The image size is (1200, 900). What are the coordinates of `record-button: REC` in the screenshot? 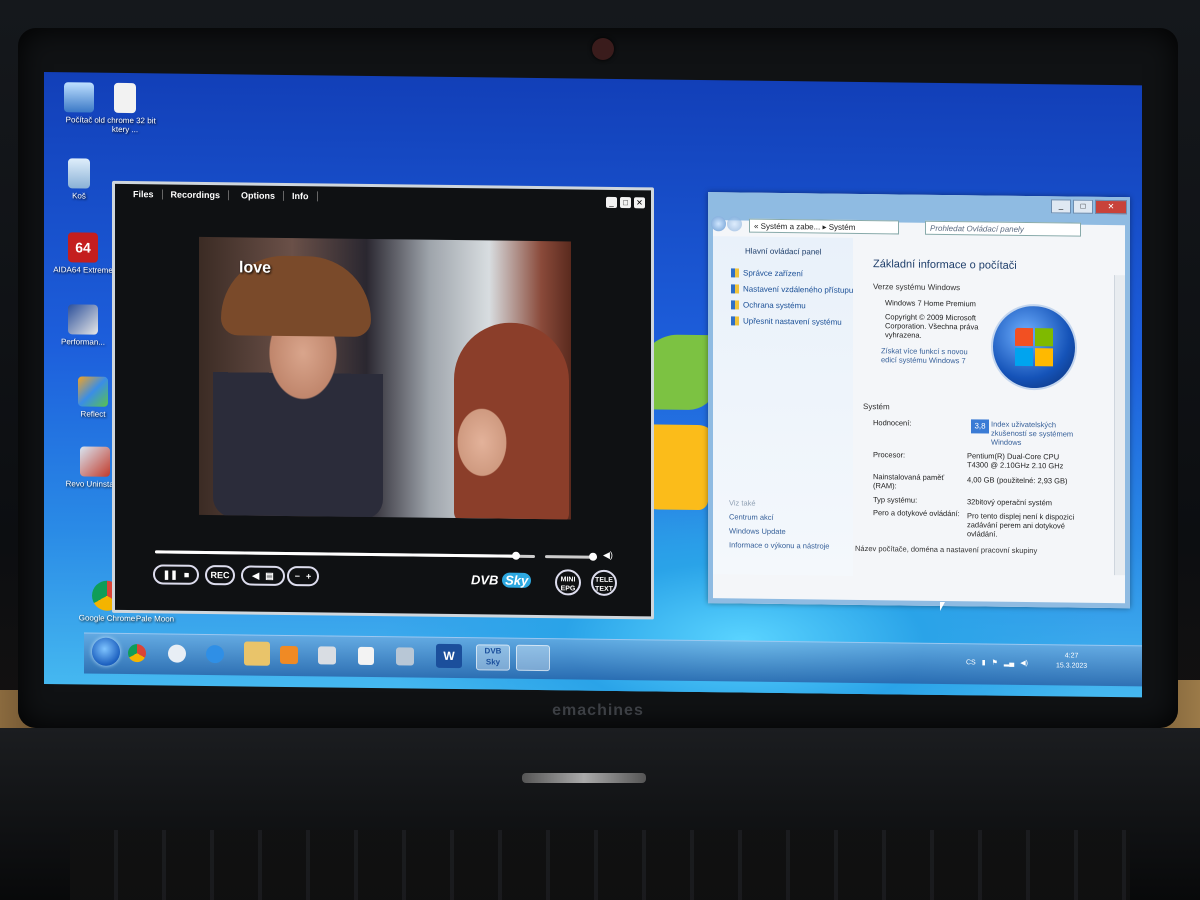 It's located at (220, 575).